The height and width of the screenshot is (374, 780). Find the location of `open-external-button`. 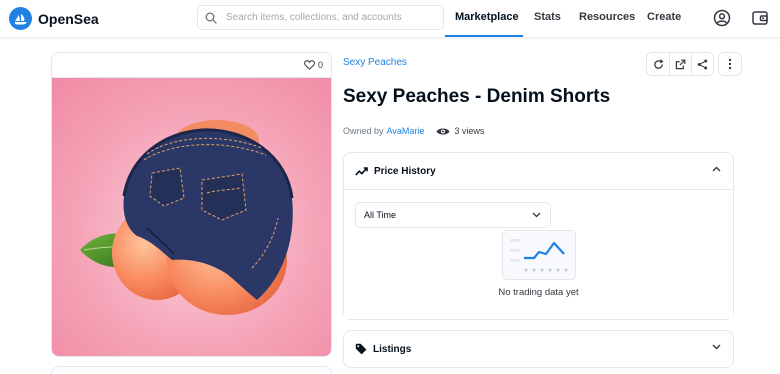

open-external-button is located at coordinates (680, 64).